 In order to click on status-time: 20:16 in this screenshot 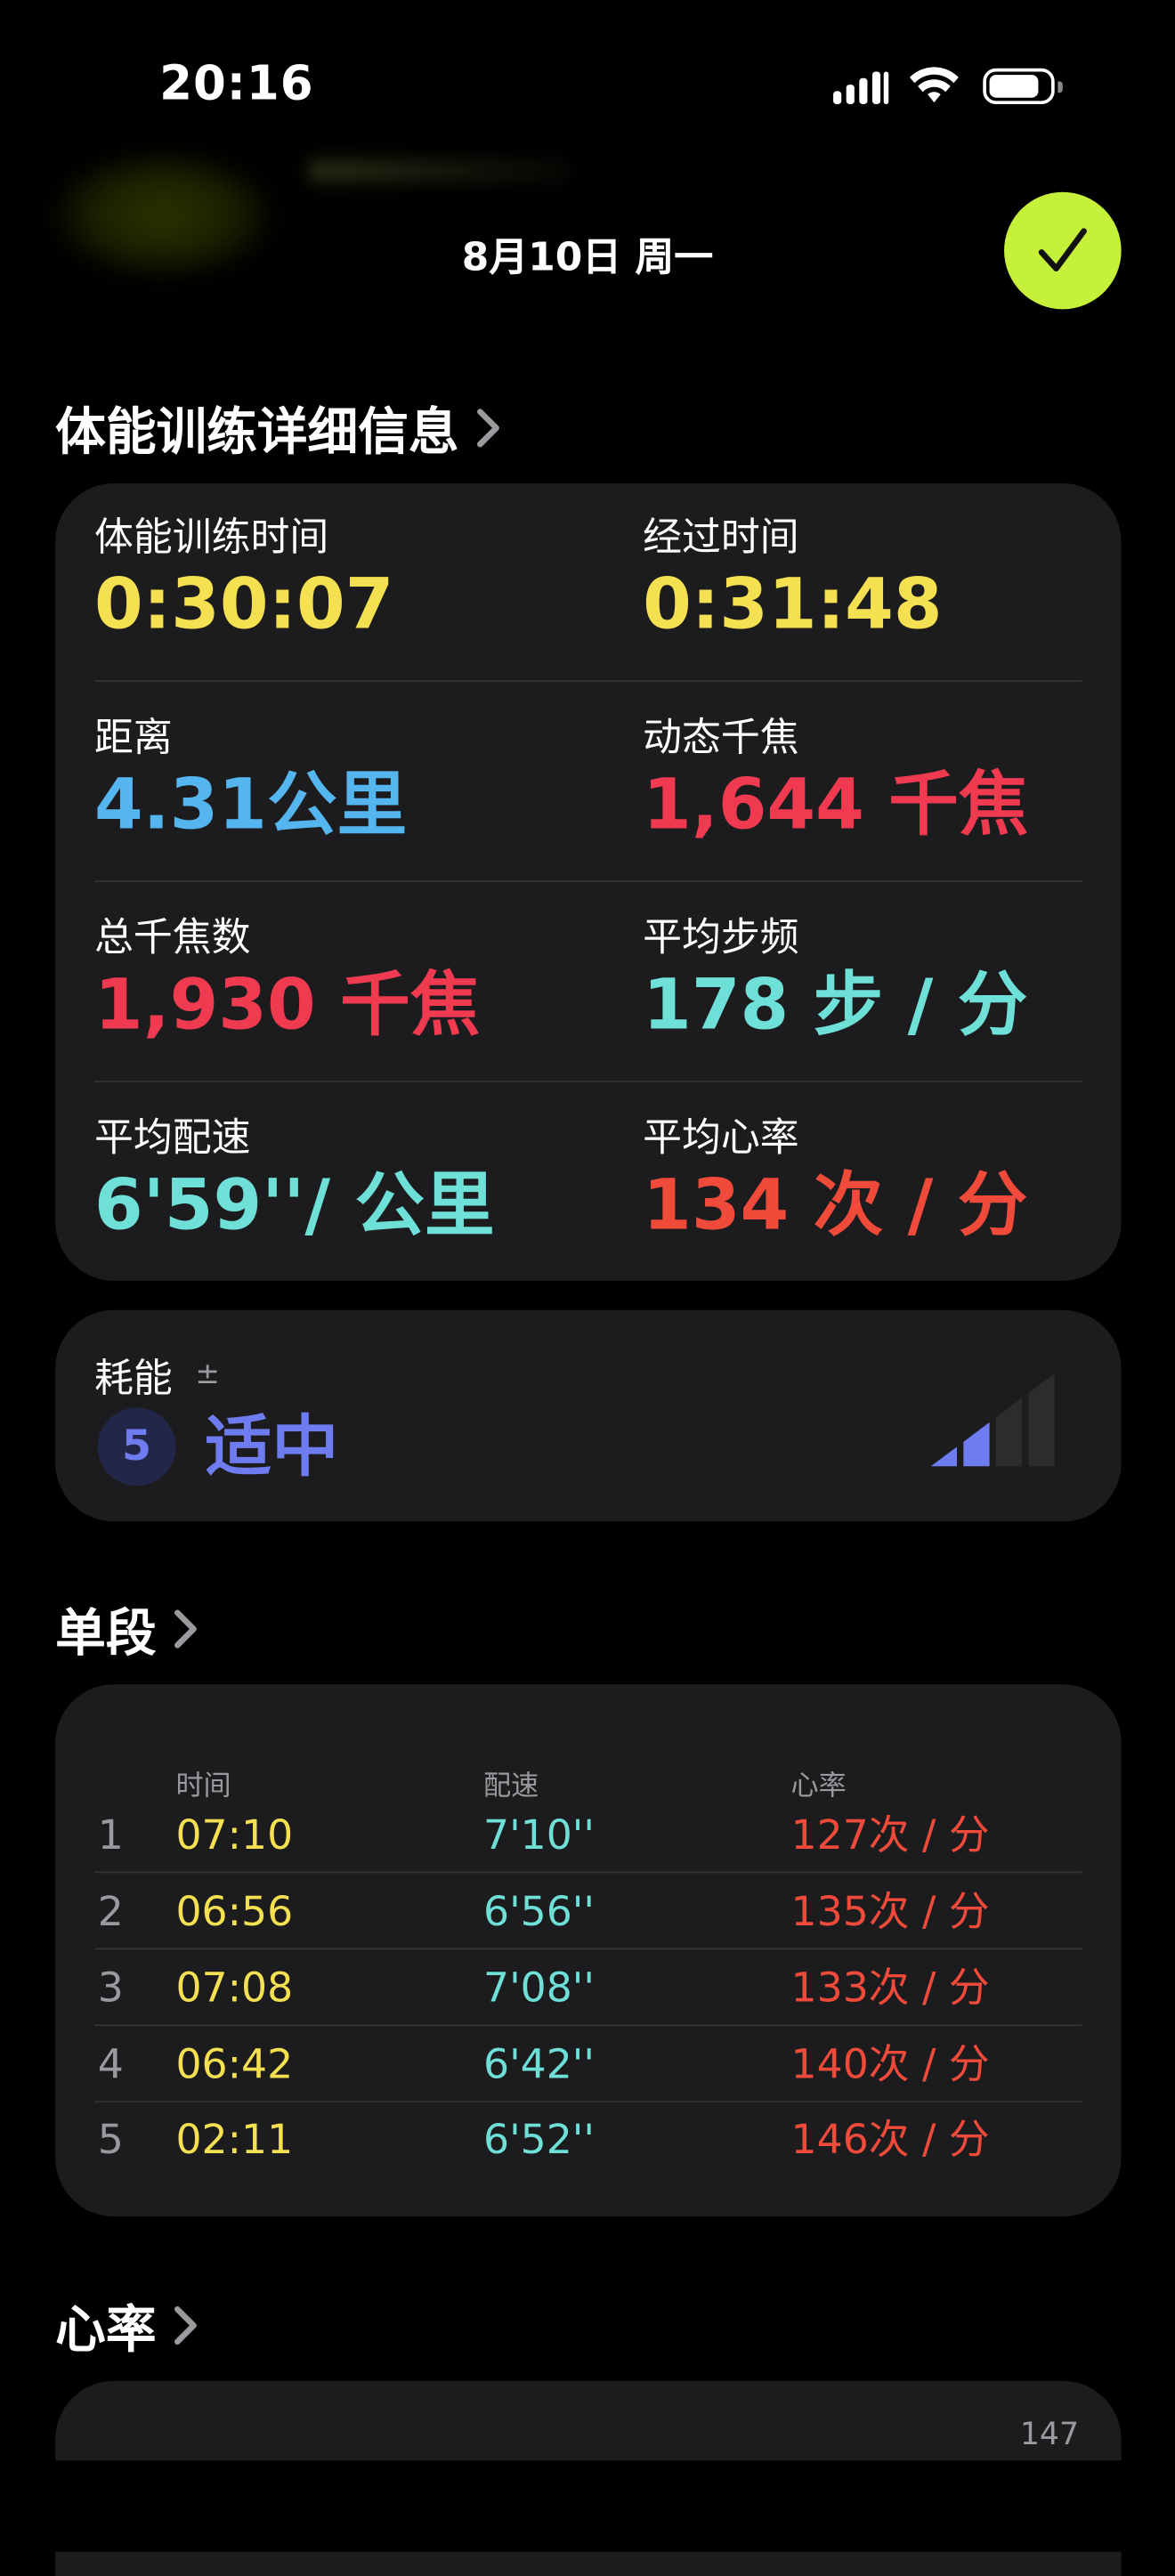, I will do `click(237, 83)`.